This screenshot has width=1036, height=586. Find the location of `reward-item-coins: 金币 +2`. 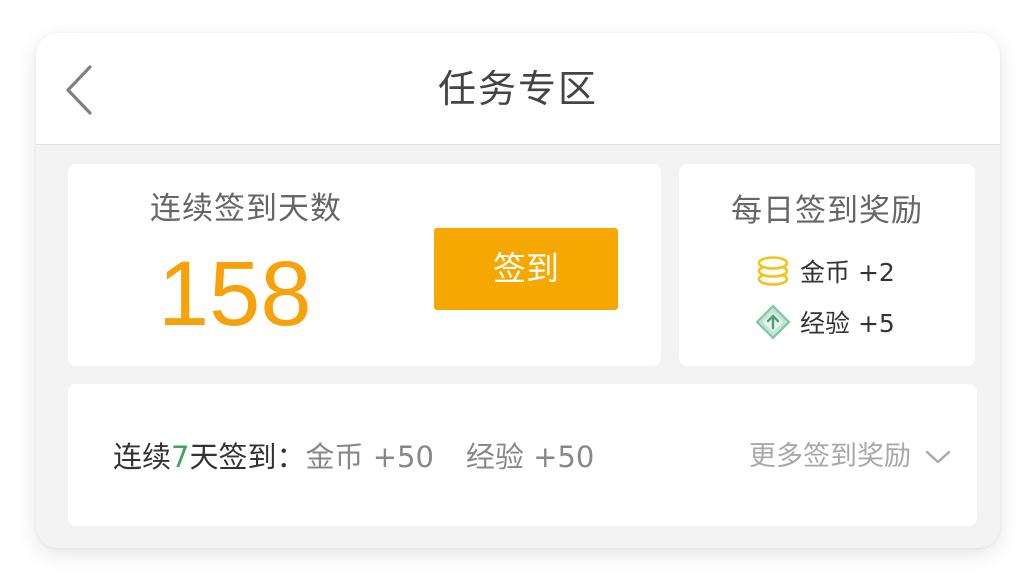

reward-item-coins: 金币 +2 is located at coordinates (825, 271).